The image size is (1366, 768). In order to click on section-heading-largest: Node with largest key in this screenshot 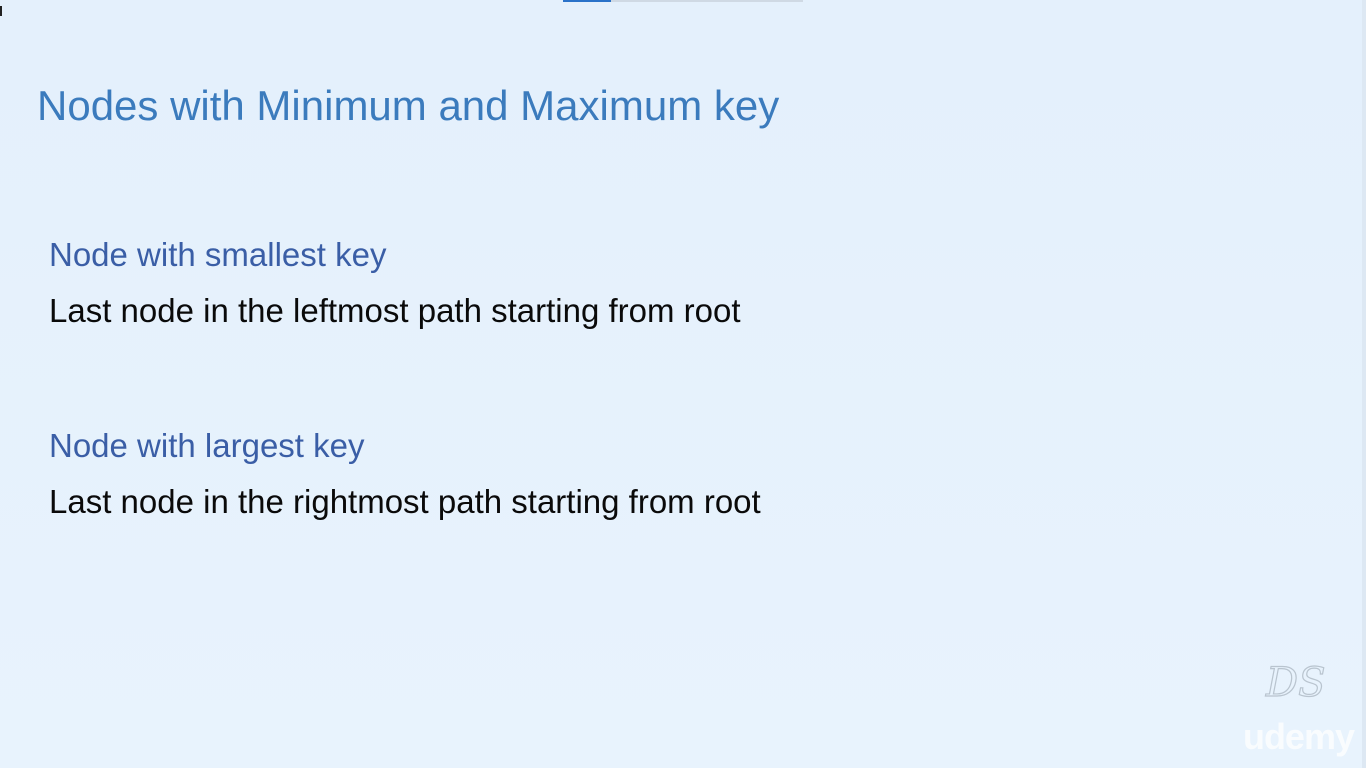, I will do `click(207, 445)`.